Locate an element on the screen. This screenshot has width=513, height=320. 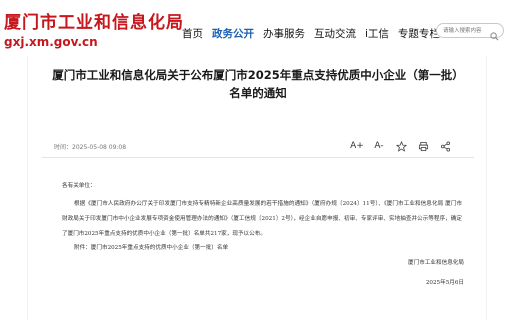
search-icon is located at coordinates (494, 33).